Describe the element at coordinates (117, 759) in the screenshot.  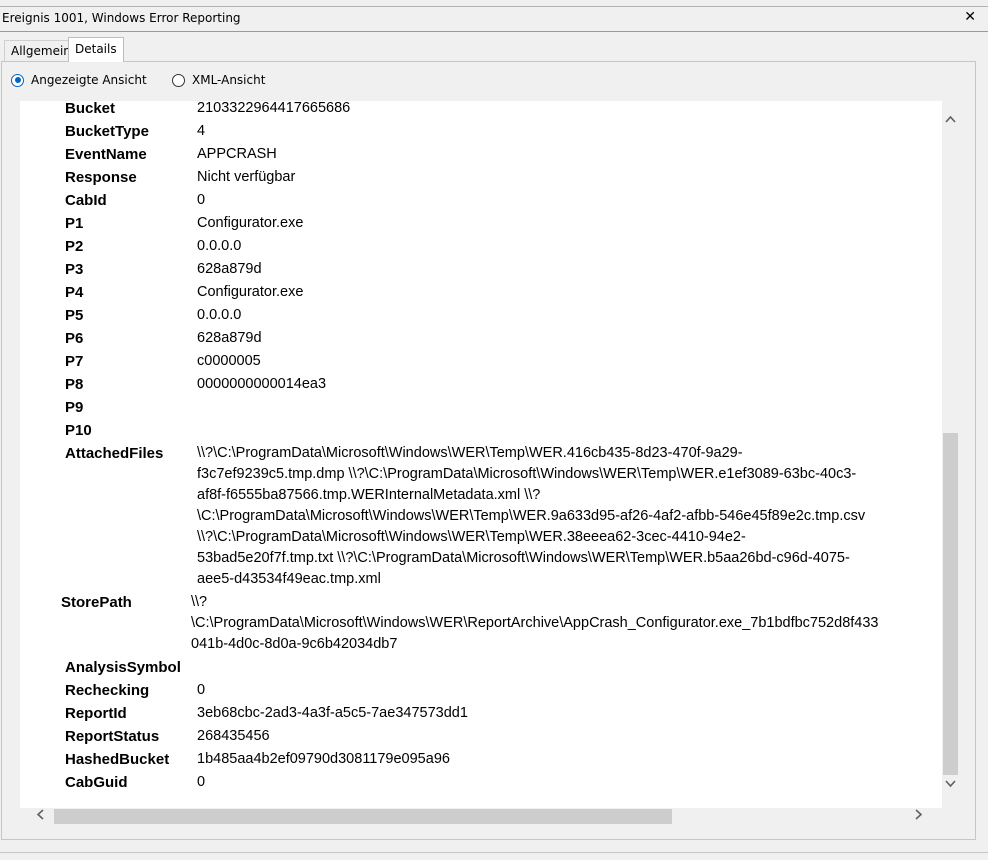
I see `field-key: HashedBucket` at that location.